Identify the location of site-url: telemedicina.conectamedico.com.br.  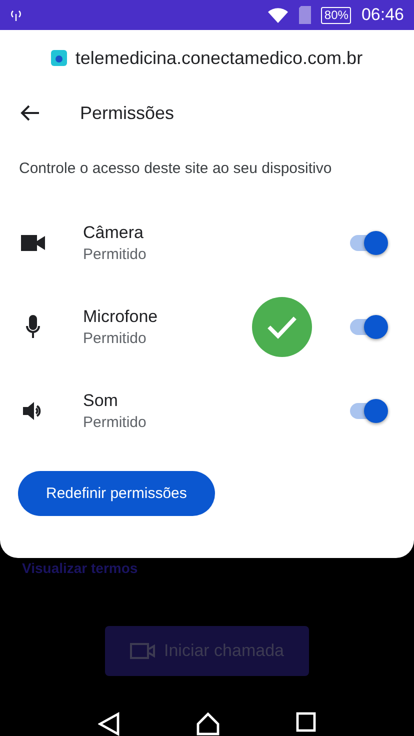
(219, 58).